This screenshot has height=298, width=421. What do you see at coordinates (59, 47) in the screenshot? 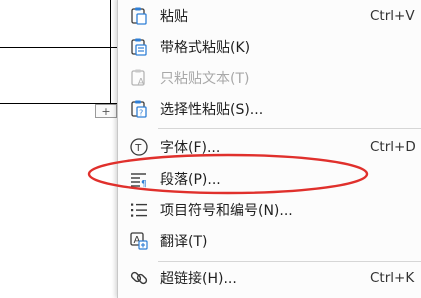
I see `table-border-top` at bounding box center [59, 47].